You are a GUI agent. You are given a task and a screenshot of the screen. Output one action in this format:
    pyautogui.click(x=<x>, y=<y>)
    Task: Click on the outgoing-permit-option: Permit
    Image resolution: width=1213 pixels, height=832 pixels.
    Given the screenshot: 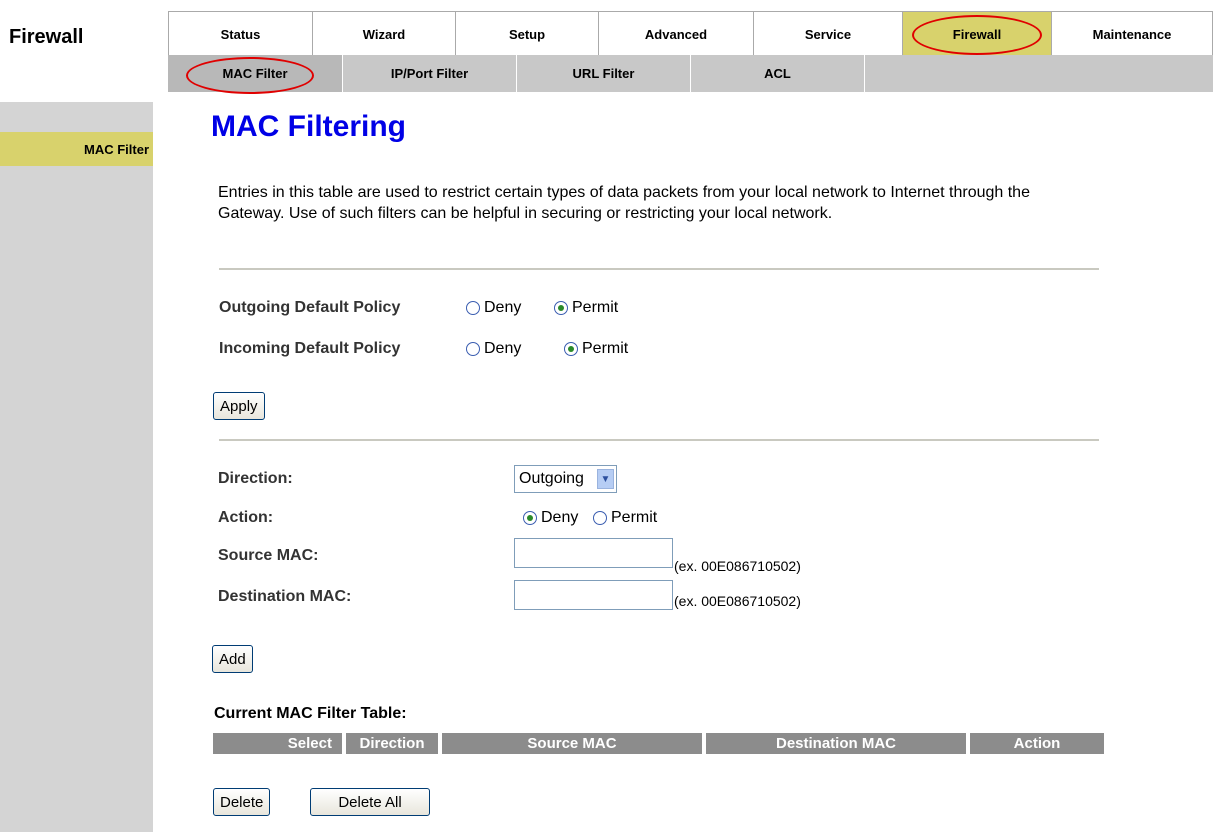 What is the action you would take?
    pyautogui.click(x=586, y=308)
    